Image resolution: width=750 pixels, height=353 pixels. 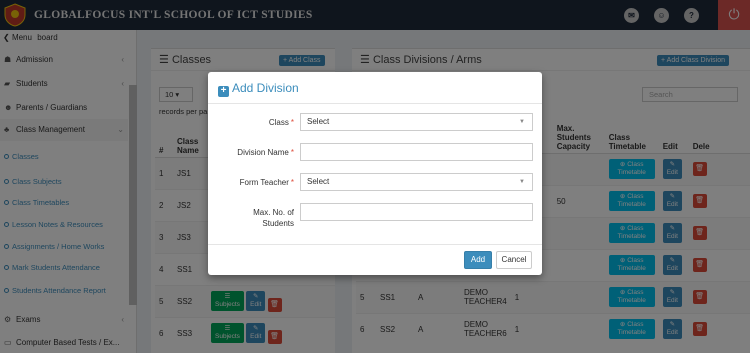 I want to click on class-select: Select ▼, so click(x=416, y=122).